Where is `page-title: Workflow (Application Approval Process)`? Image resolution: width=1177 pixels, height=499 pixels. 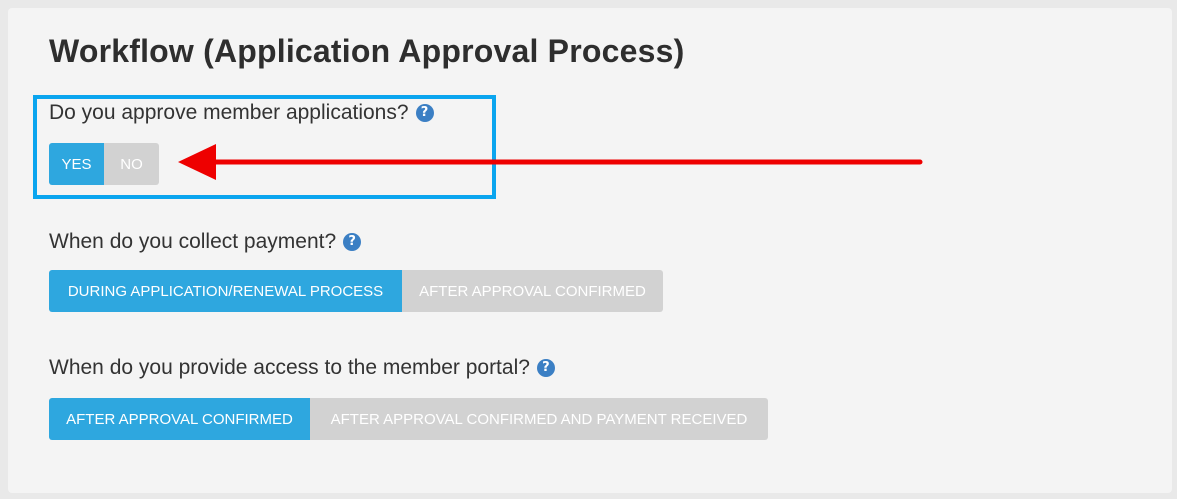 page-title: Workflow (Application Approval Process) is located at coordinates (367, 51).